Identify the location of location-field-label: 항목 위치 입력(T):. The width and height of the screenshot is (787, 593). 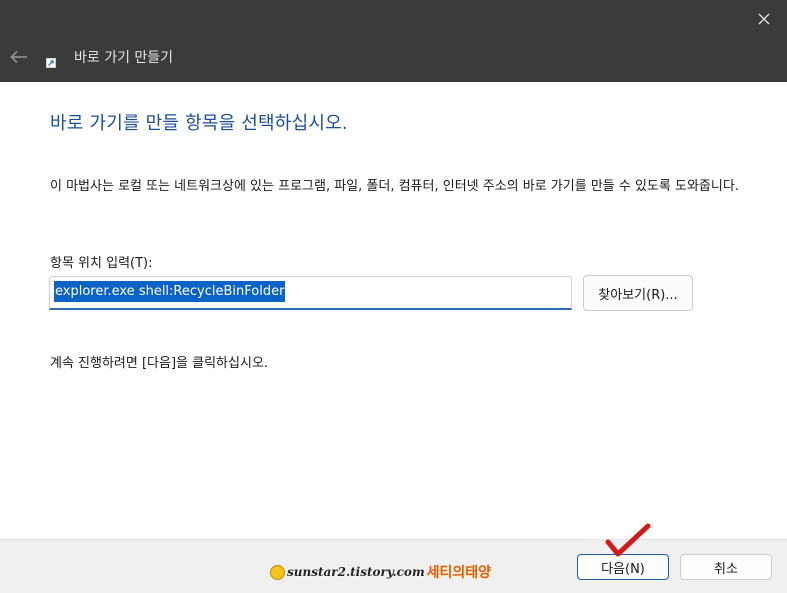
(101, 263).